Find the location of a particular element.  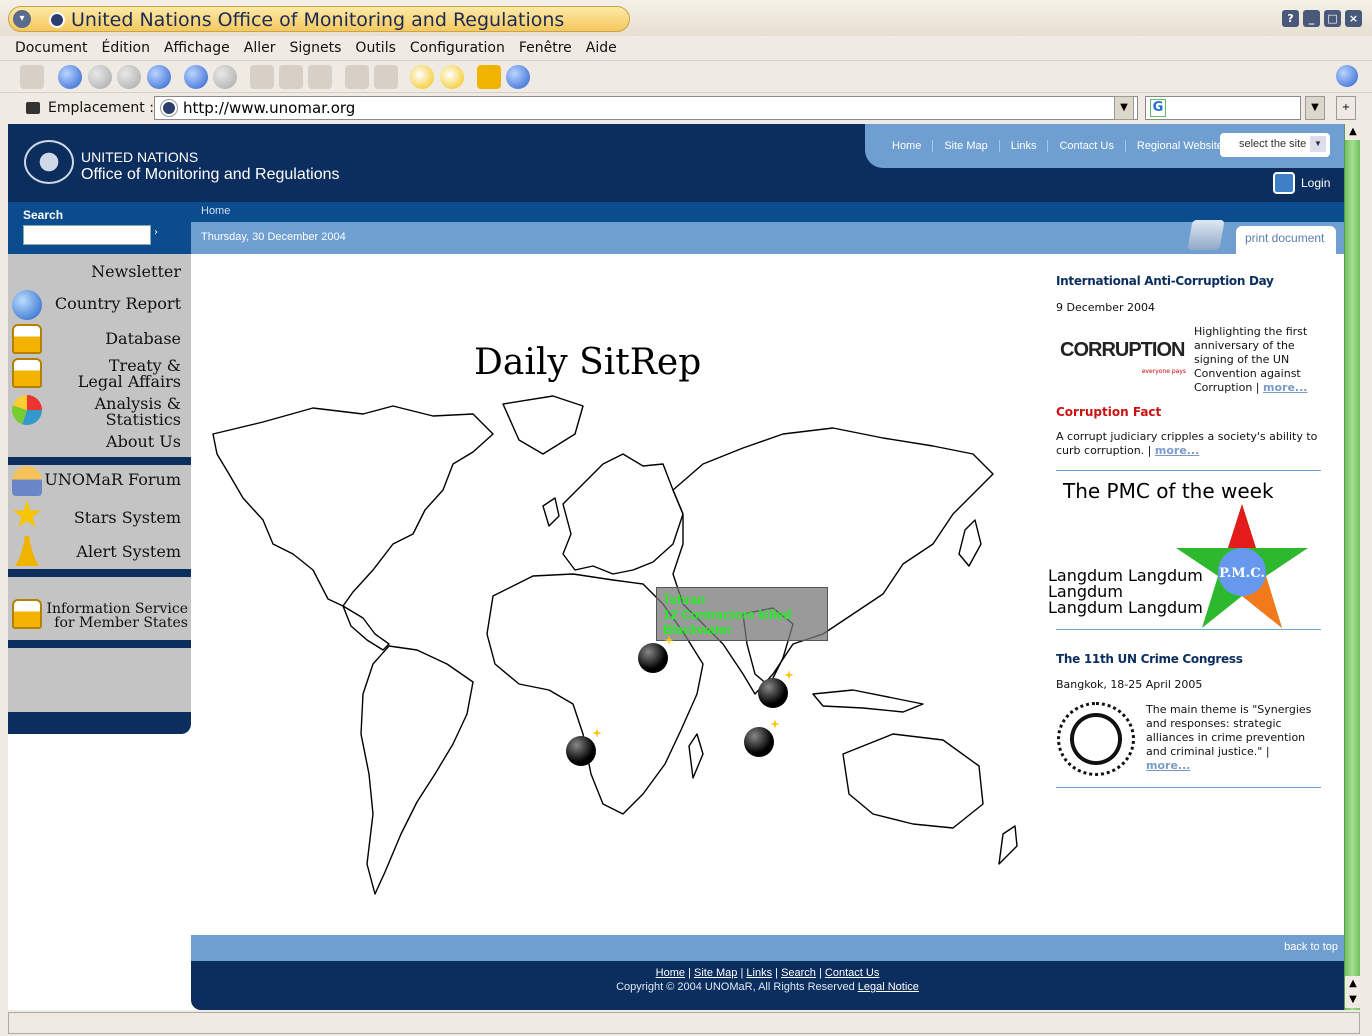

forward-arrow-icon is located at coordinates (100, 77).